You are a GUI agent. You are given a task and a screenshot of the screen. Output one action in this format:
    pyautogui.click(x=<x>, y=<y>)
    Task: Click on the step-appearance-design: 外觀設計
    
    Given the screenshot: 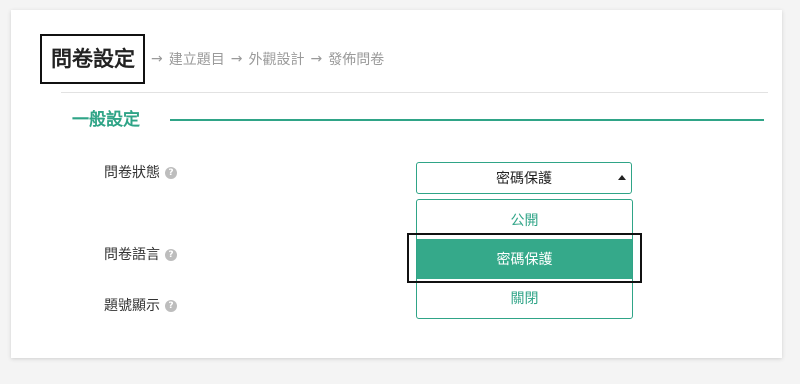 What is the action you would take?
    pyautogui.click(x=276, y=59)
    